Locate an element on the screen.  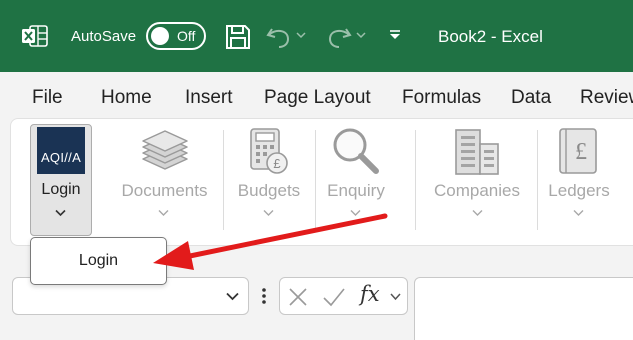
documents-button-label: Documents is located at coordinates (164, 191).